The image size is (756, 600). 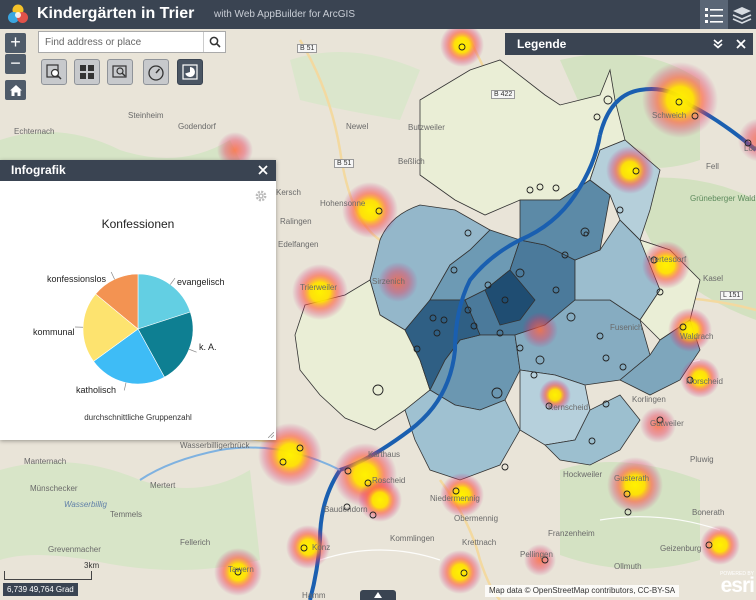 I want to click on close-icon, so click(x=741, y=44).